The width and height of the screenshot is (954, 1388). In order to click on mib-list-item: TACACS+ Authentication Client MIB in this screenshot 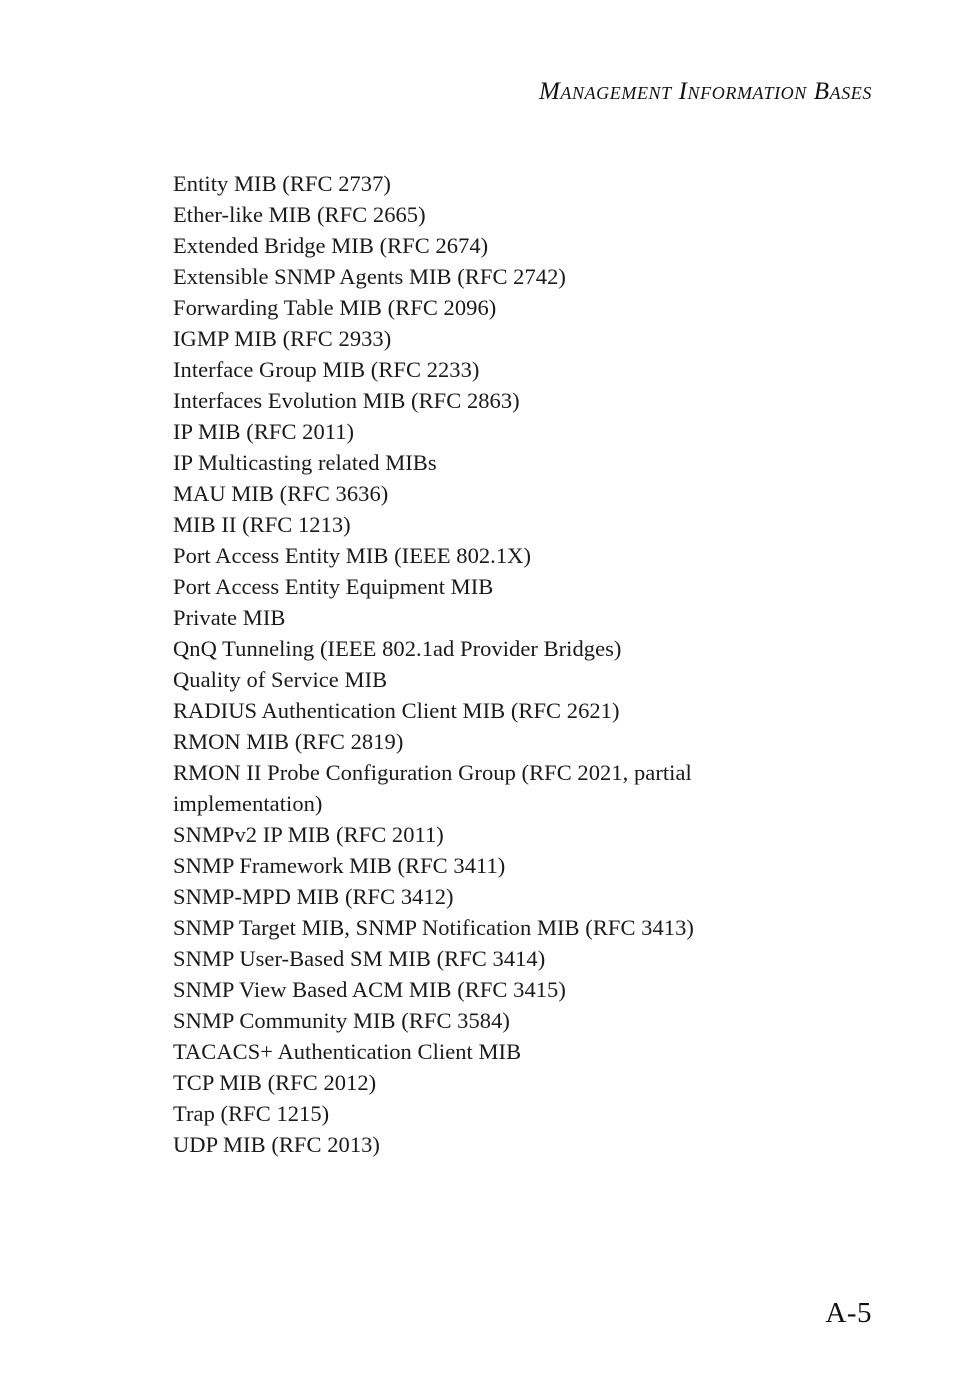, I will do `click(347, 1051)`.